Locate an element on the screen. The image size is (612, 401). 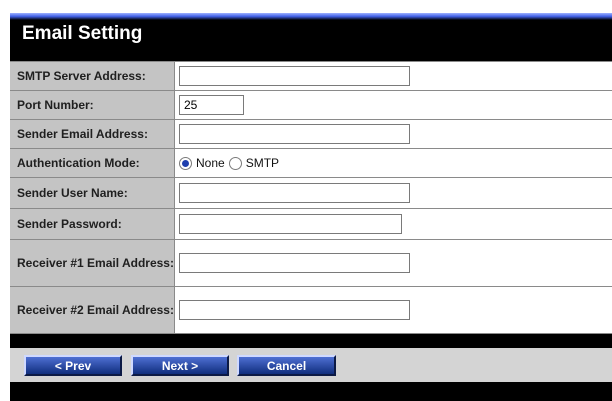
row-receiver1: Receiver #1 Email Address: is located at coordinates (311, 263).